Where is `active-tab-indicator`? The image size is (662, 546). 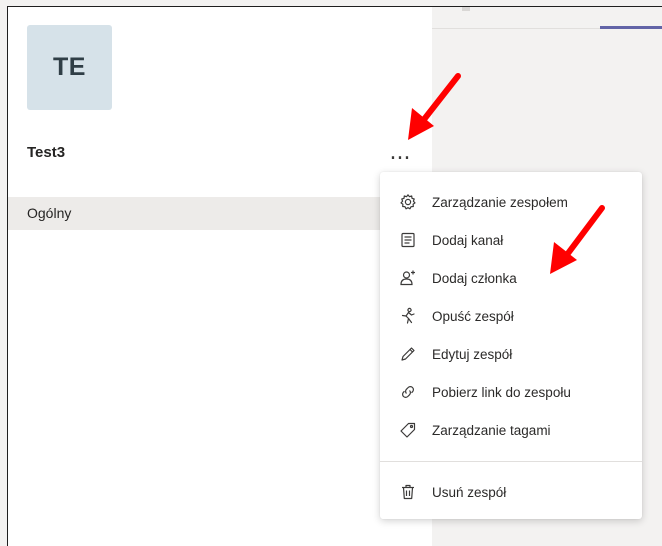 active-tab-indicator is located at coordinates (631, 27).